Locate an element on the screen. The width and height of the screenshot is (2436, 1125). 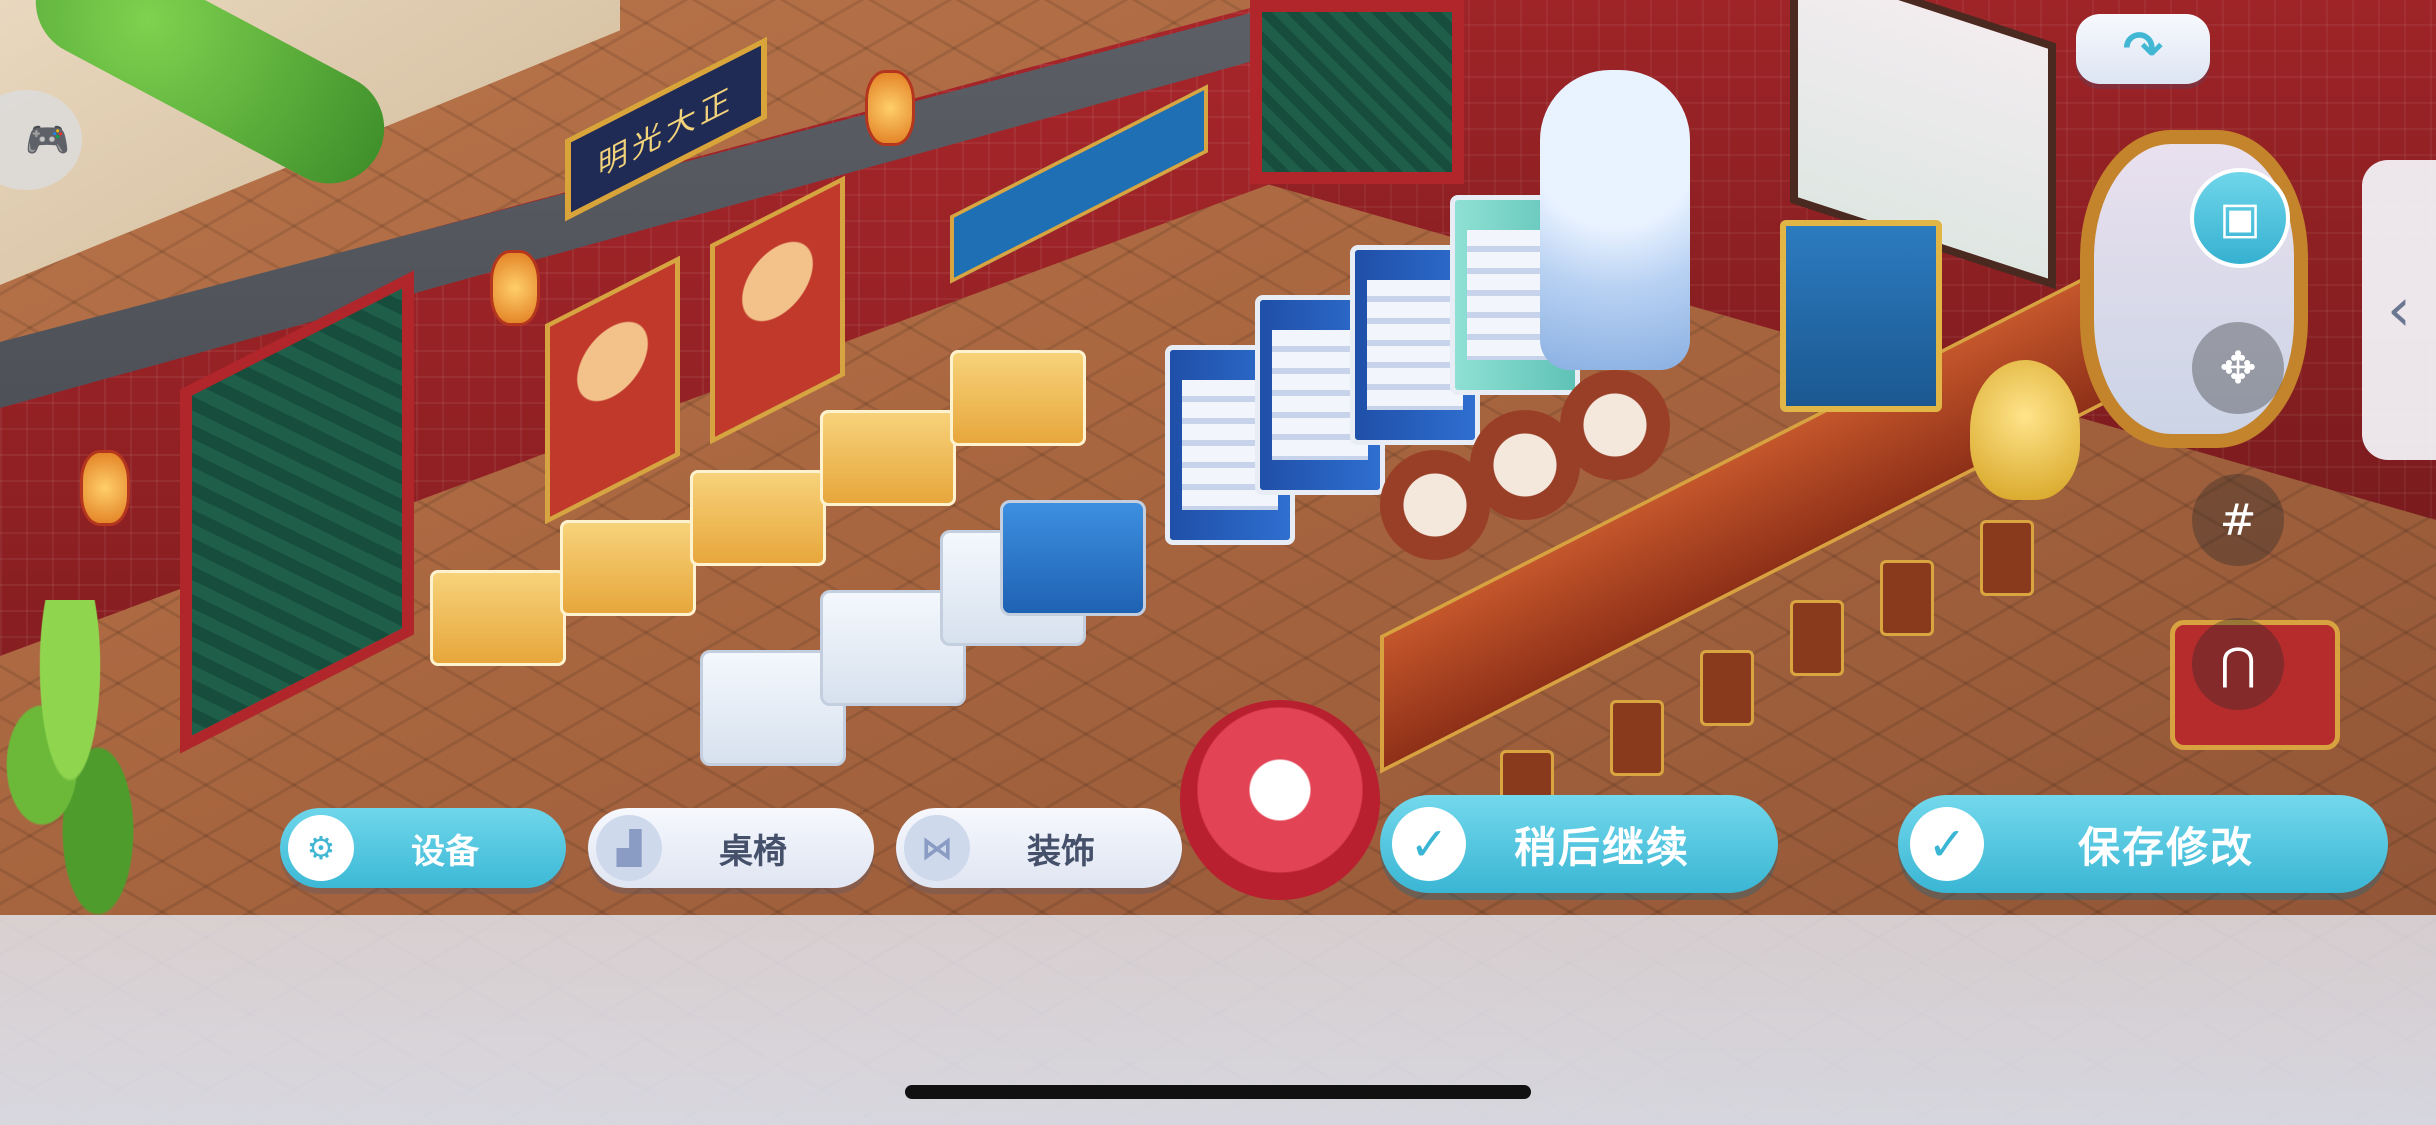
storage-box-icon: ▣ is located at coordinates (2240, 218).